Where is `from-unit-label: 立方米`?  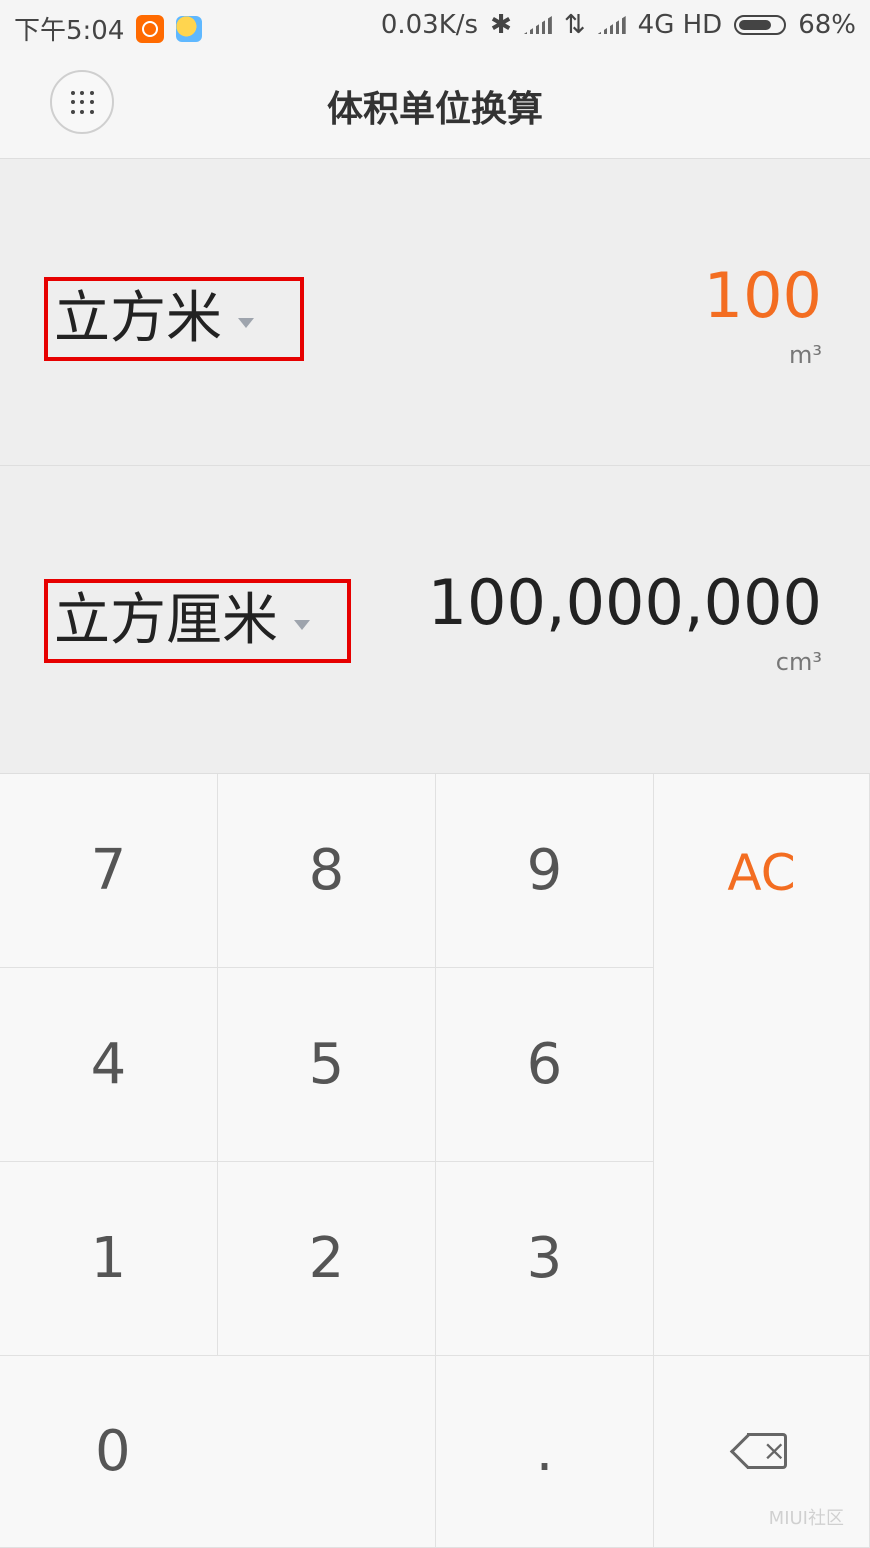
from-unit-label: 立方米 is located at coordinates (138, 318).